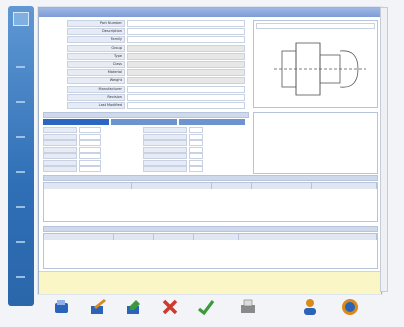 The height and width of the screenshot is (327, 404). What do you see at coordinates (320, 69) in the screenshot?
I see `part-drawing-image` at bounding box center [320, 69].